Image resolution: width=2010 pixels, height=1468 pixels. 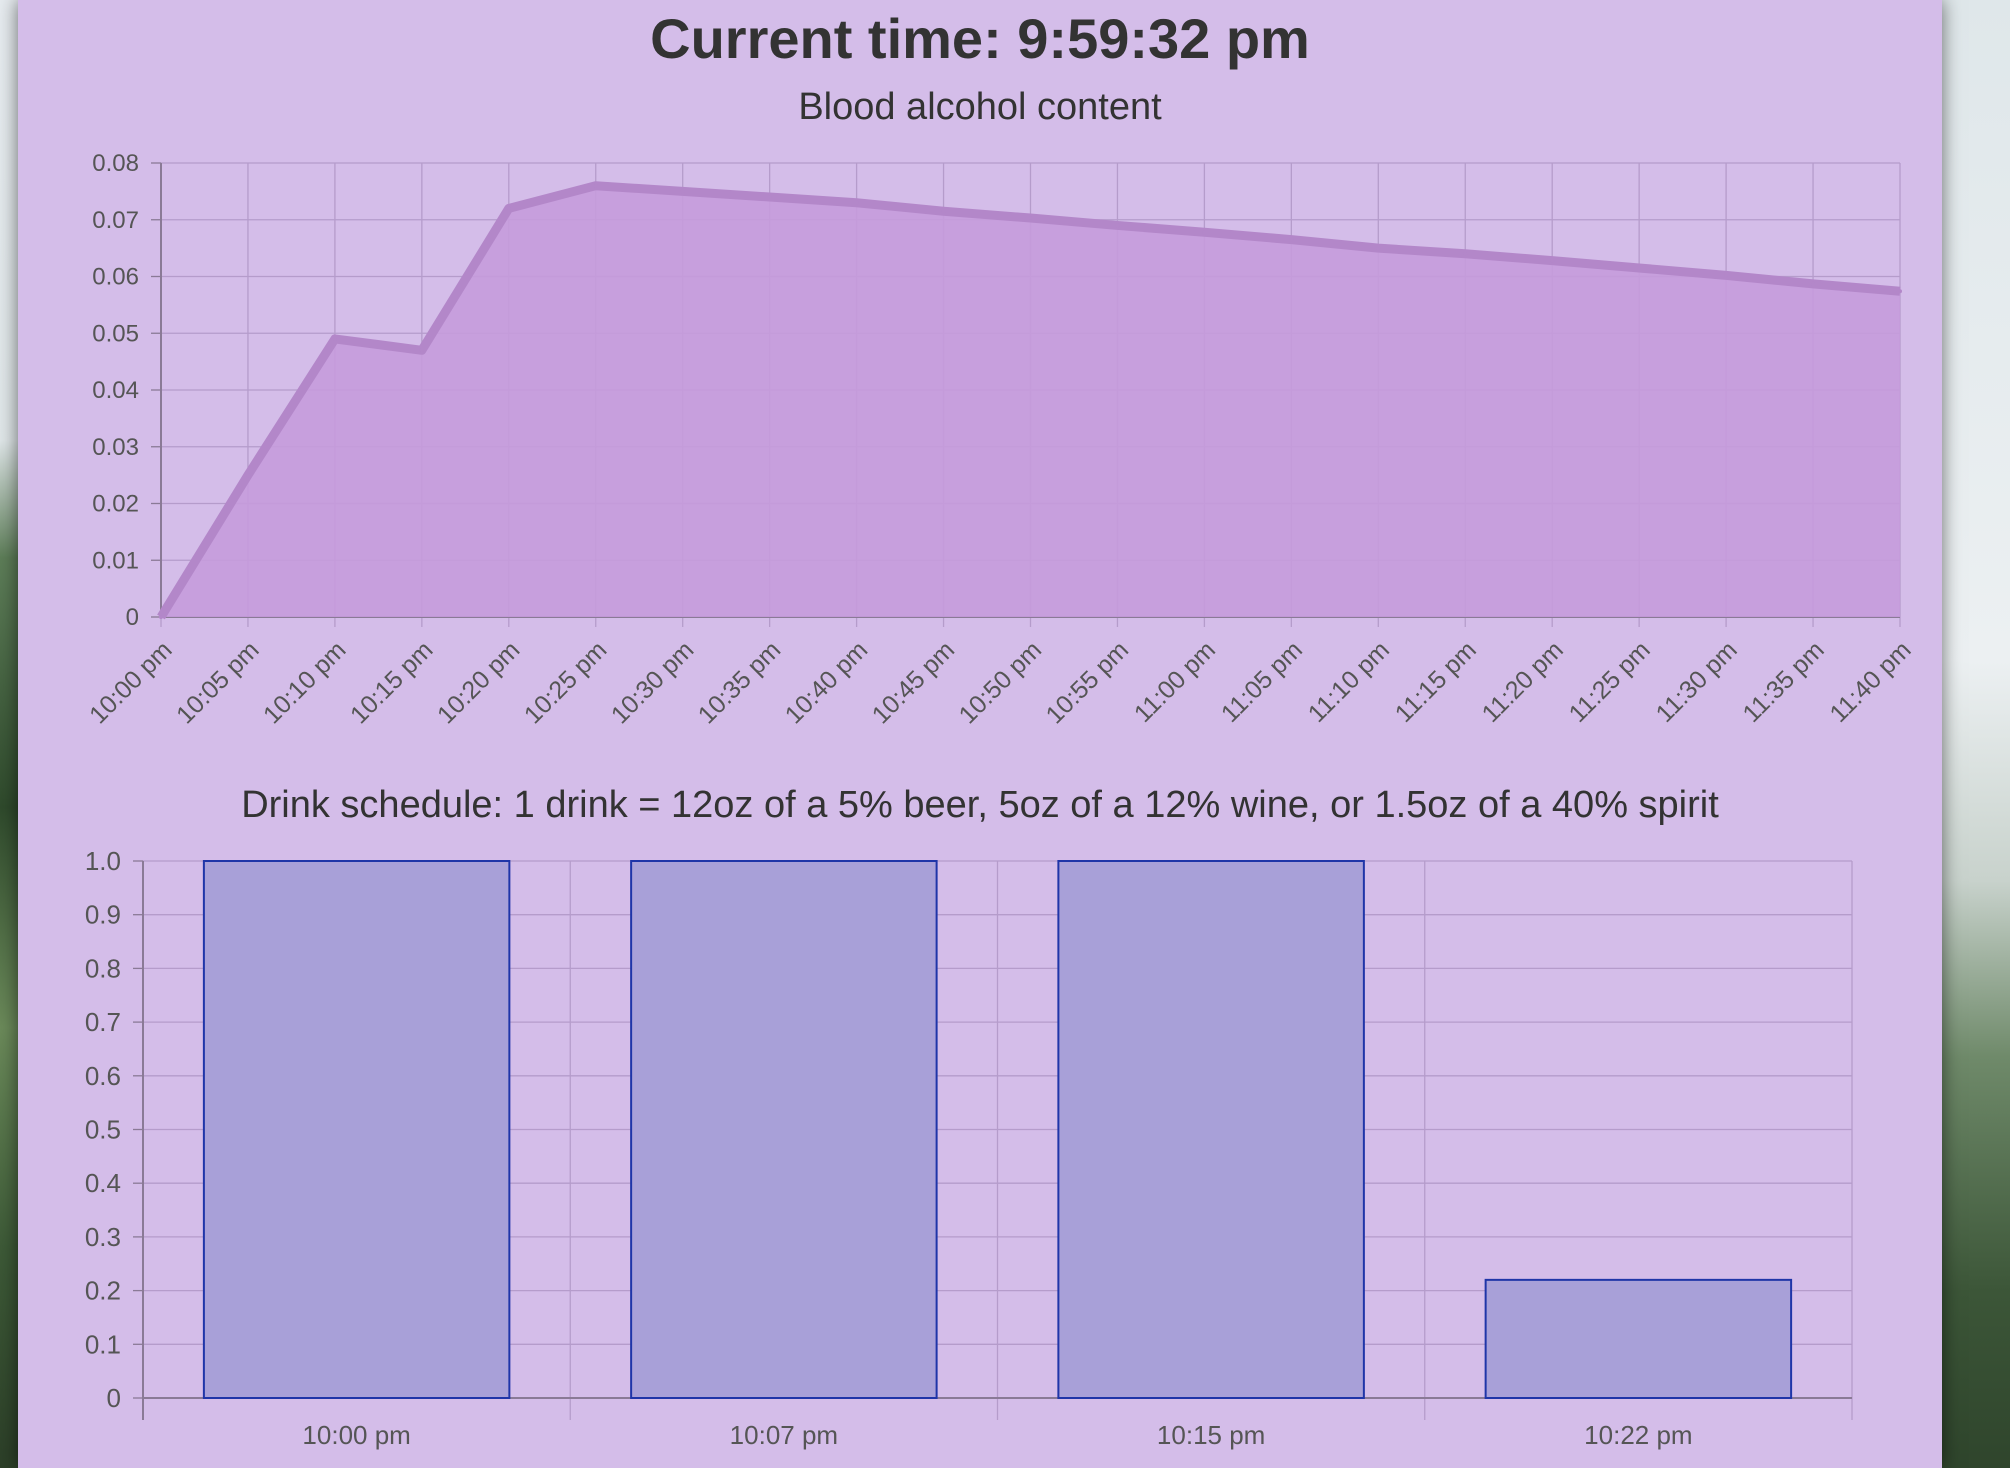 What do you see at coordinates (1638, 1435) in the screenshot?
I see `drink-x-tick-label: 10:22 pm` at bounding box center [1638, 1435].